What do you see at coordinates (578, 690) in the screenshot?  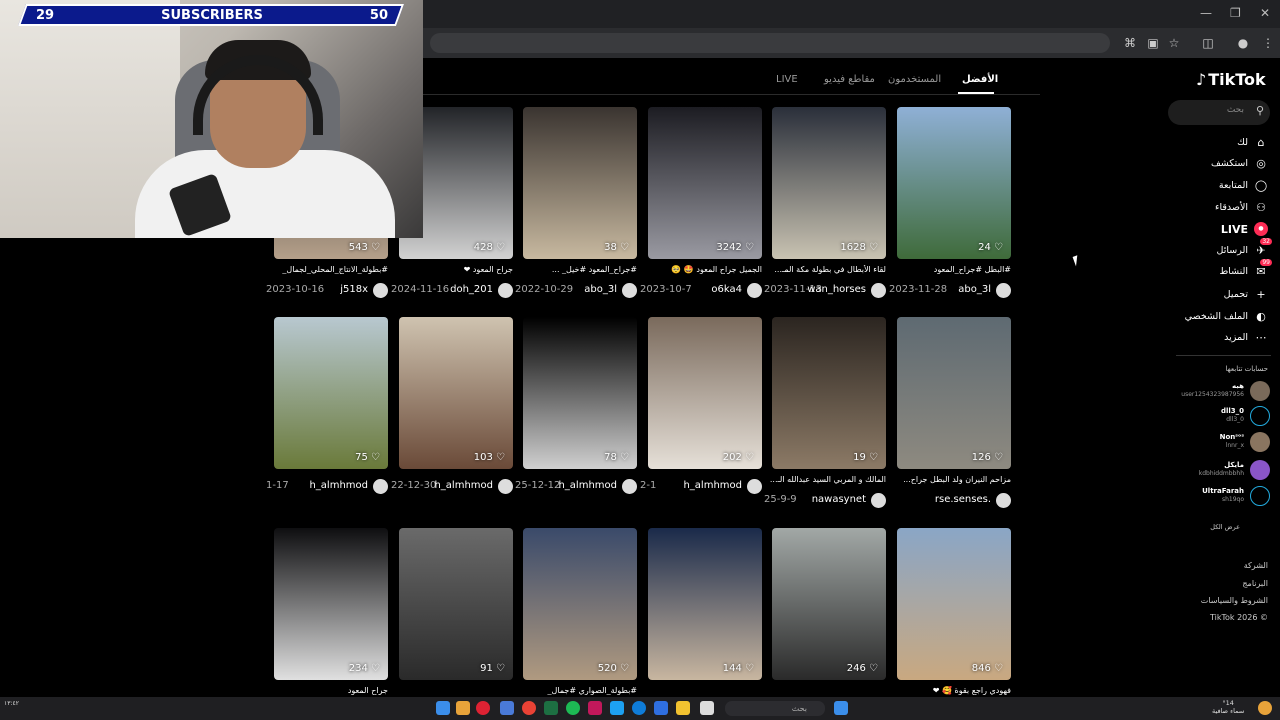 I see `video-caption: #بطولة_الصواري #جمال_` at bounding box center [578, 690].